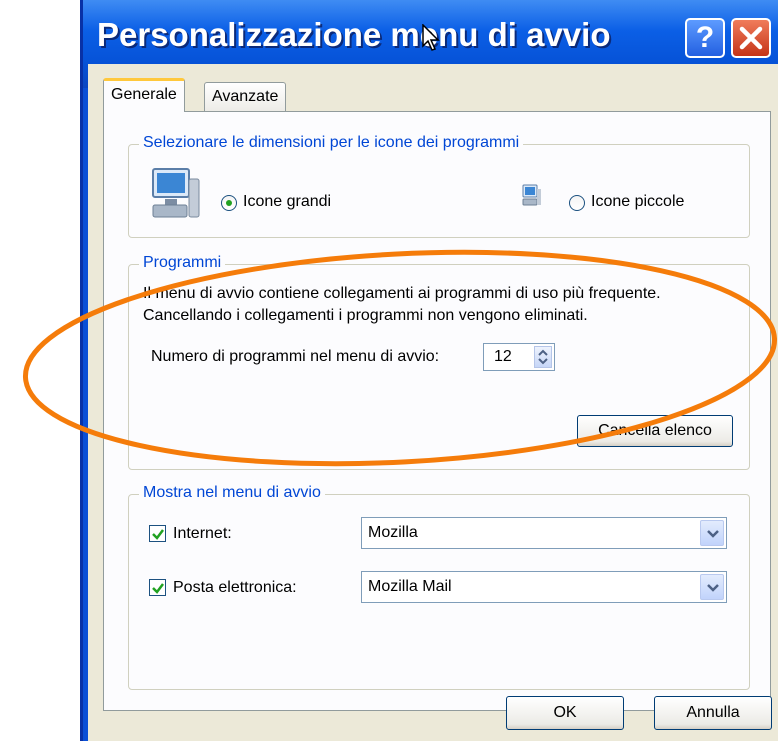 This screenshot has height=741, width=778. What do you see at coordinates (519, 357) in the screenshot?
I see `program-count-spinner: 12` at bounding box center [519, 357].